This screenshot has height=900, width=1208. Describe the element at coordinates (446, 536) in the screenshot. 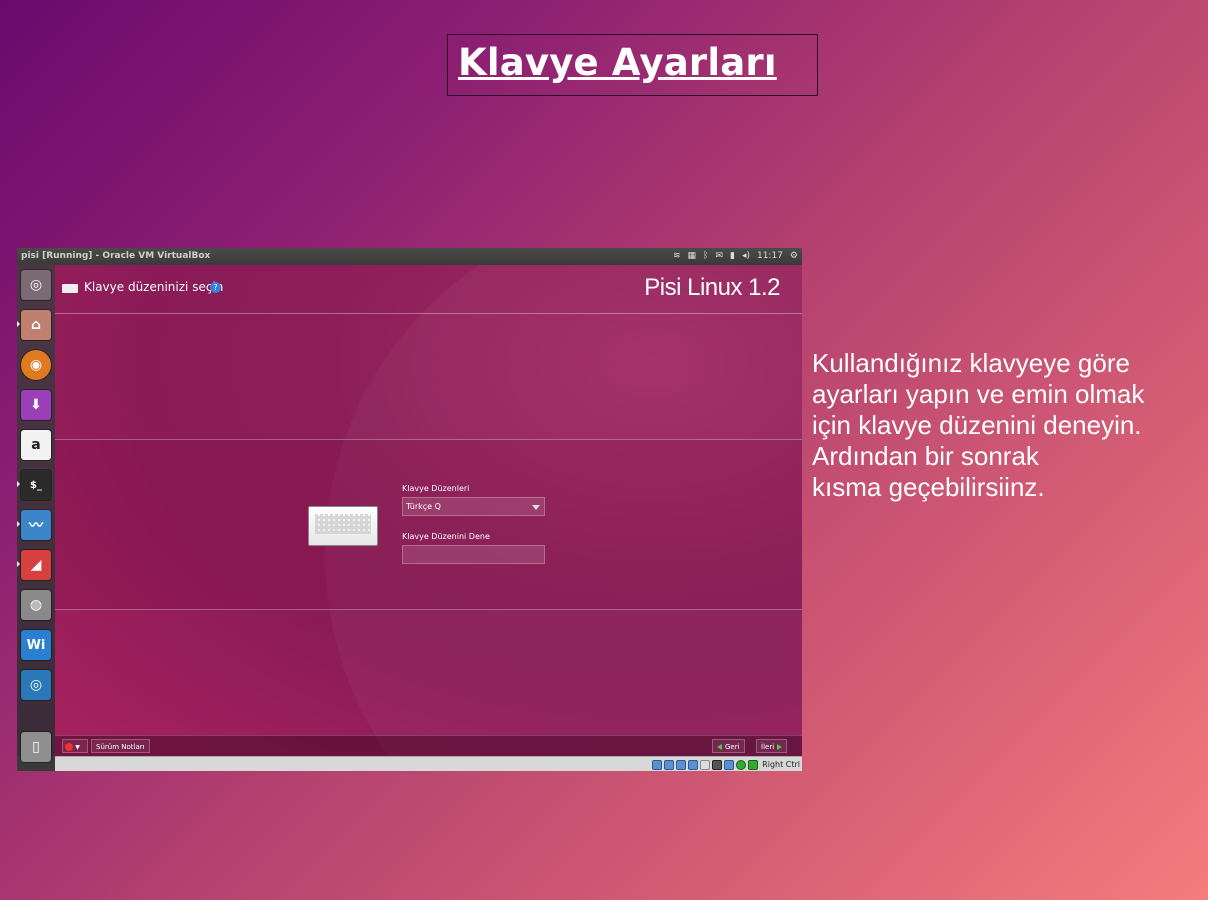

I see `test-label: Klavye Düzenini Dene` at that location.